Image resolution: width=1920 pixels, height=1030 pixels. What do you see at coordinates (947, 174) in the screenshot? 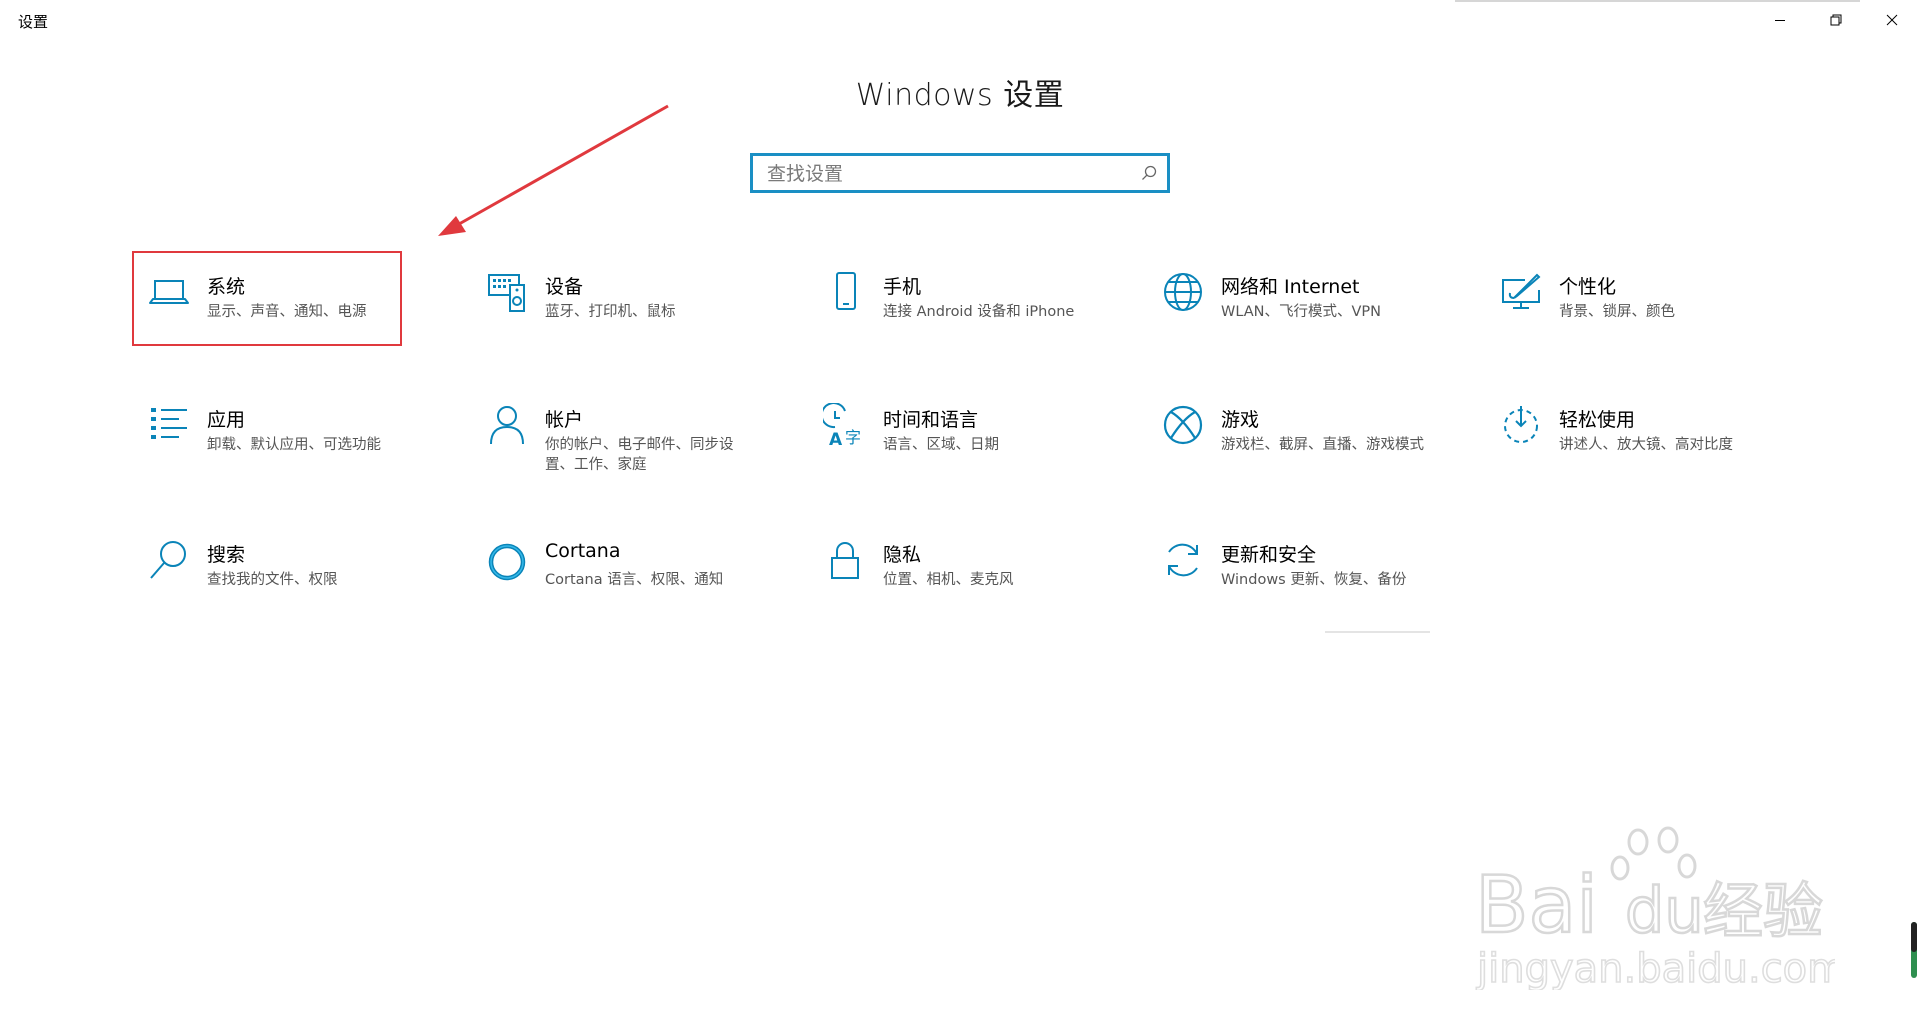
I see `search-input` at bounding box center [947, 174].